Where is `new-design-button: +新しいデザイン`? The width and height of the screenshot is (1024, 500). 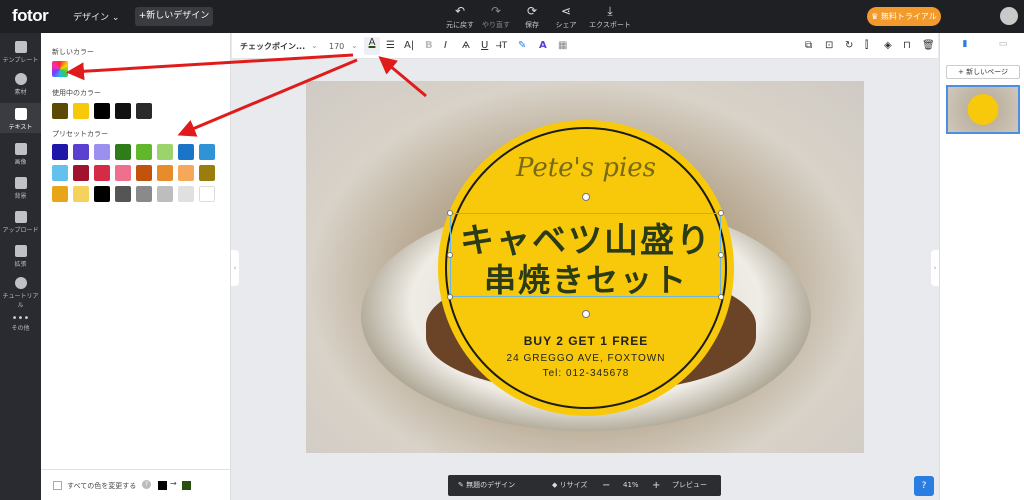 new-design-button: +新しいデザイン is located at coordinates (174, 16).